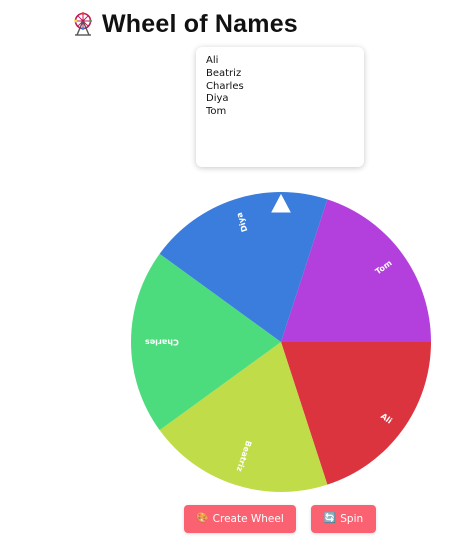 This screenshot has height=556, width=474. I want to click on spin-label: Spin, so click(352, 519).